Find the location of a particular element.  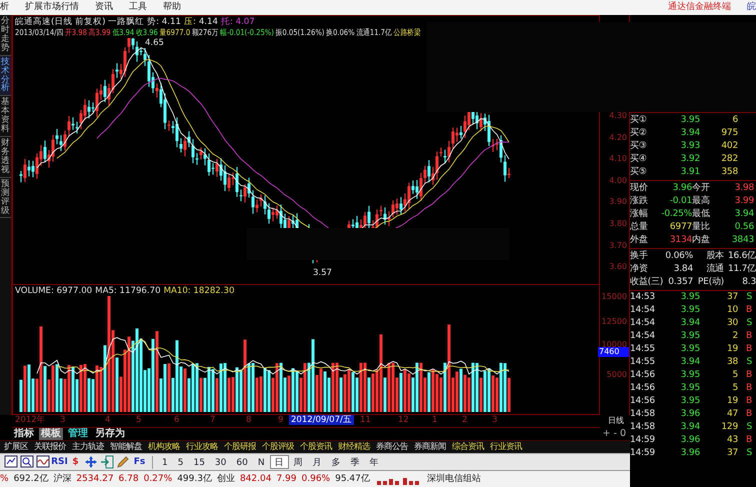

info-link: 综合资讯 is located at coordinates (468, 447).